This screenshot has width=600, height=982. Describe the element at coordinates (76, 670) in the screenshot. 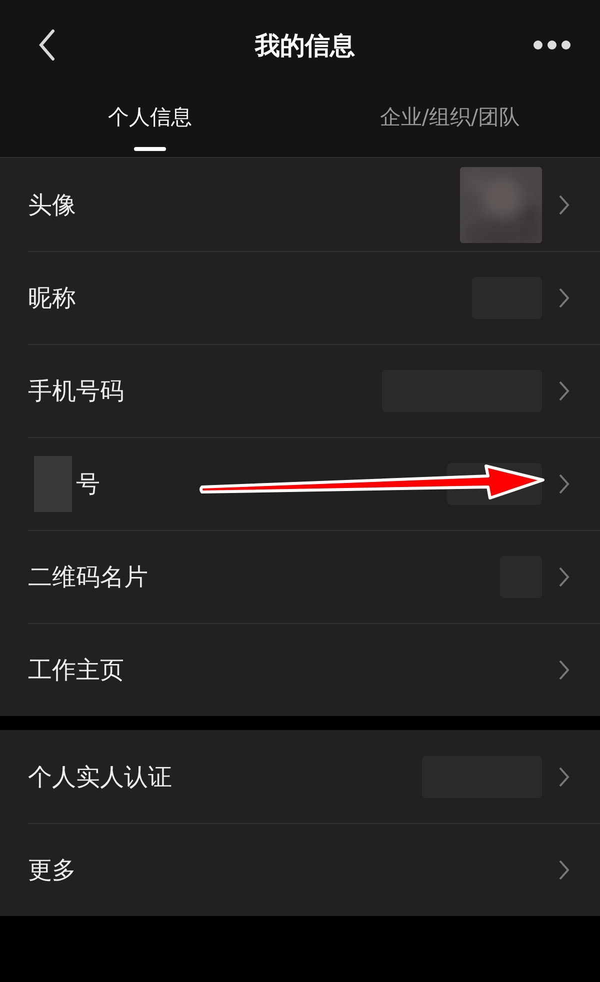

I see `row-label: 工作主页` at that location.